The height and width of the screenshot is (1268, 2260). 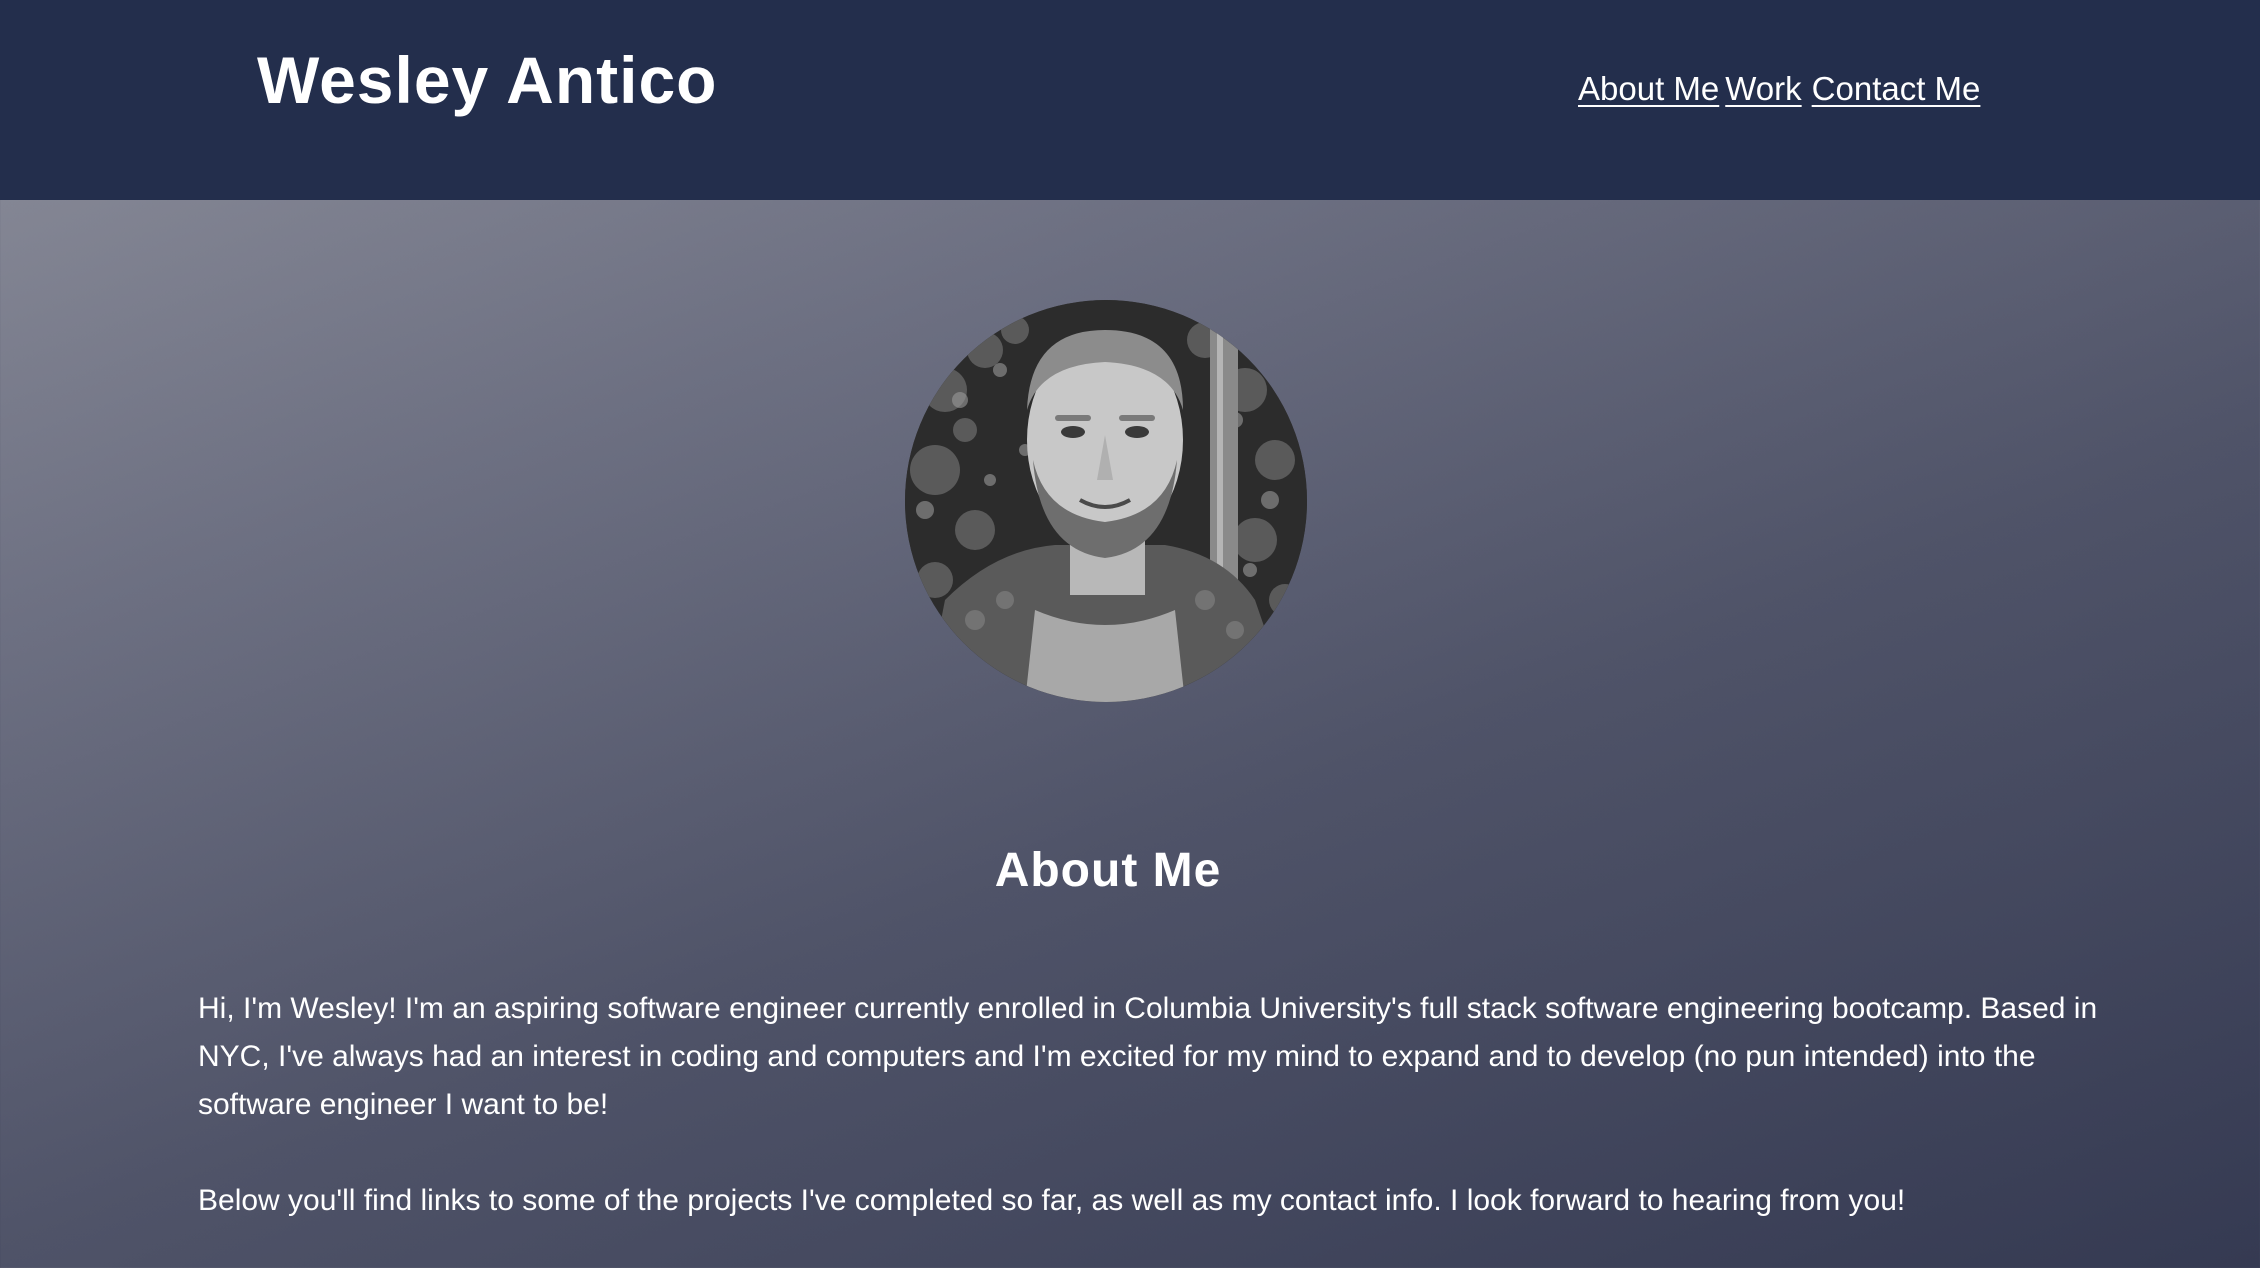 What do you see at coordinates (487, 80) in the screenshot?
I see `site-title: Wesley Antico` at bounding box center [487, 80].